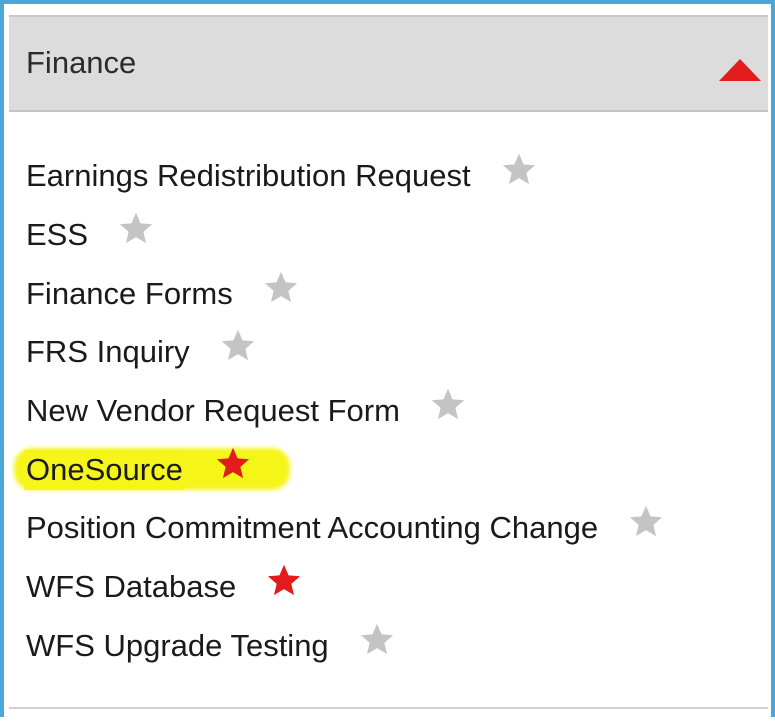 The image size is (775, 721). I want to click on list-item: Position Commitment Accounting Change, so click(345, 528).